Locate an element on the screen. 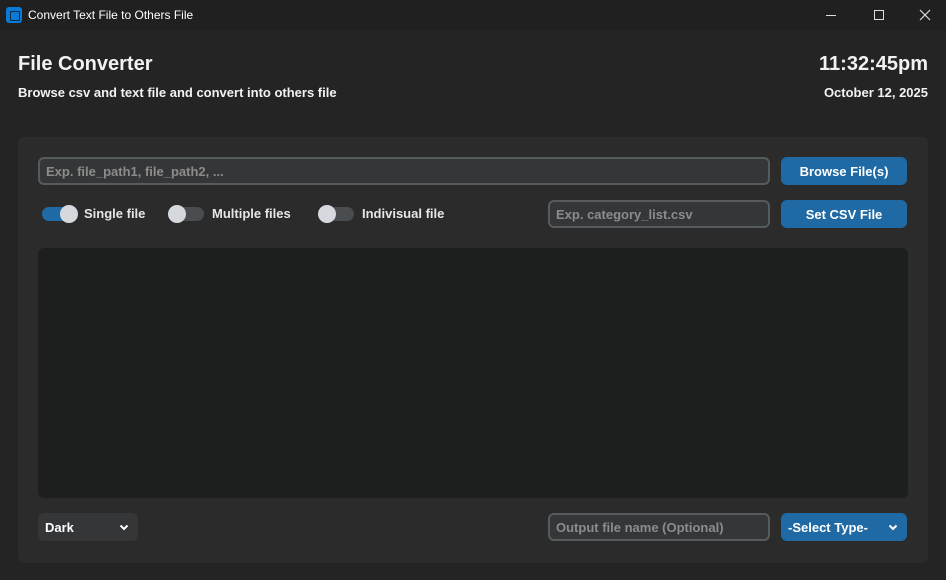 The height and width of the screenshot is (580, 946). window-title: Convert Text File to Others File is located at coordinates (111, 15).